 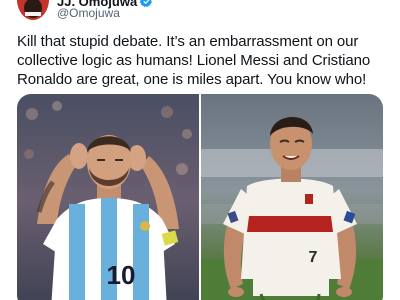 What do you see at coordinates (121, 275) in the screenshot?
I see `left-jersey-number: 10` at bounding box center [121, 275].